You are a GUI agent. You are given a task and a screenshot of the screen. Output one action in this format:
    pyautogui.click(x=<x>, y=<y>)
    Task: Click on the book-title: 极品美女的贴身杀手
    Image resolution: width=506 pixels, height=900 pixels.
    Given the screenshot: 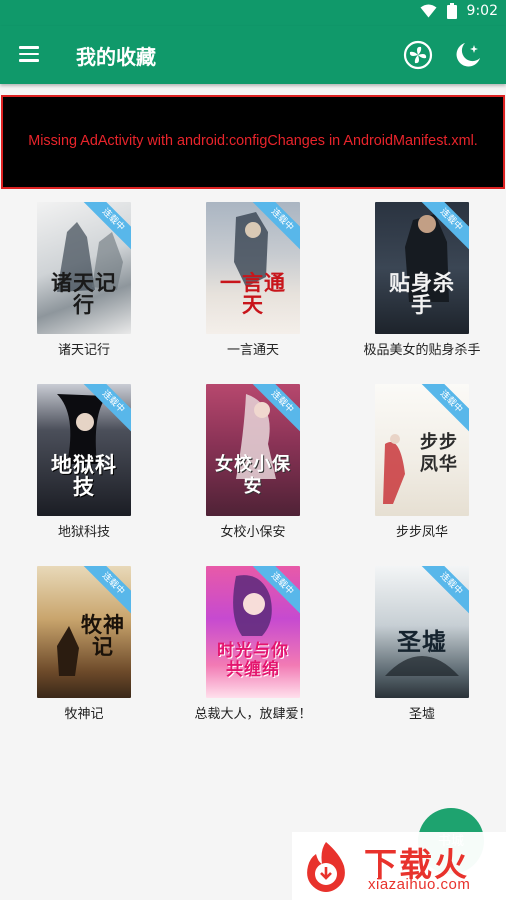 What is the action you would take?
    pyautogui.click(x=422, y=350)
    